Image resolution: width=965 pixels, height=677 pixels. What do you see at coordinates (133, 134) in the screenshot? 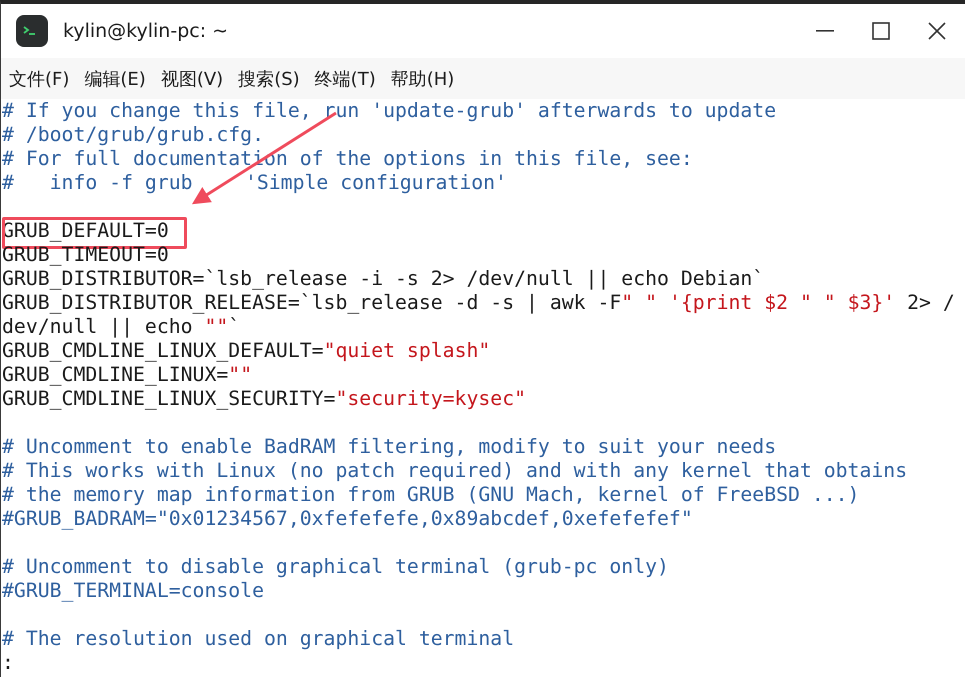
I see `code-line: # /boot/grub/grub.cfg.` at bounding box center [133, 134].